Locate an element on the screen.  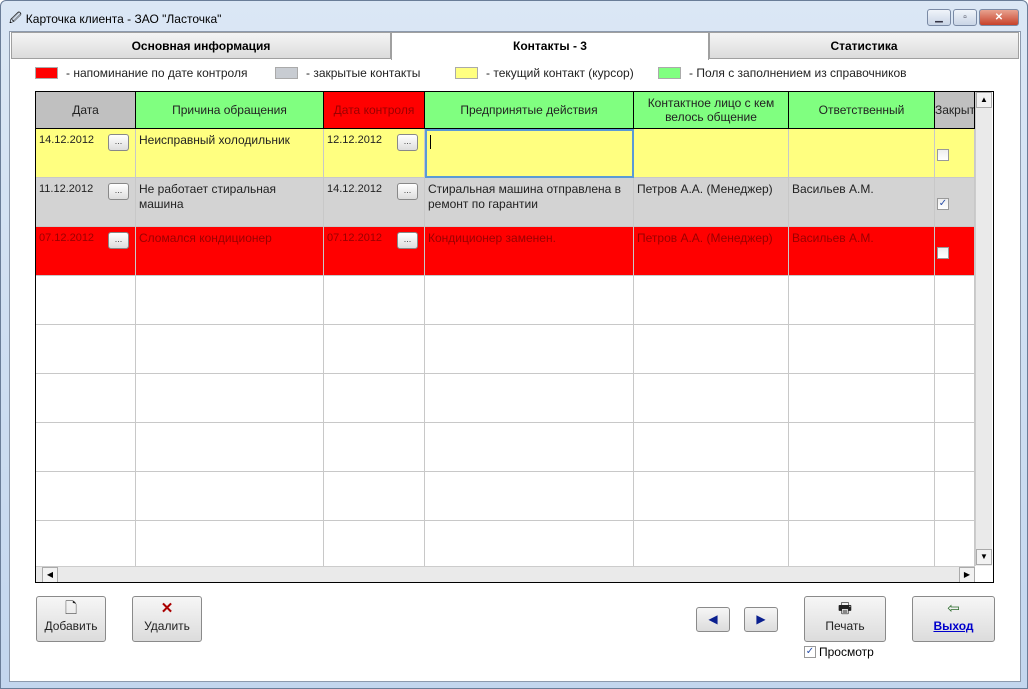
scroll-up-icon: ▲ is located at coordinates (984, 100).